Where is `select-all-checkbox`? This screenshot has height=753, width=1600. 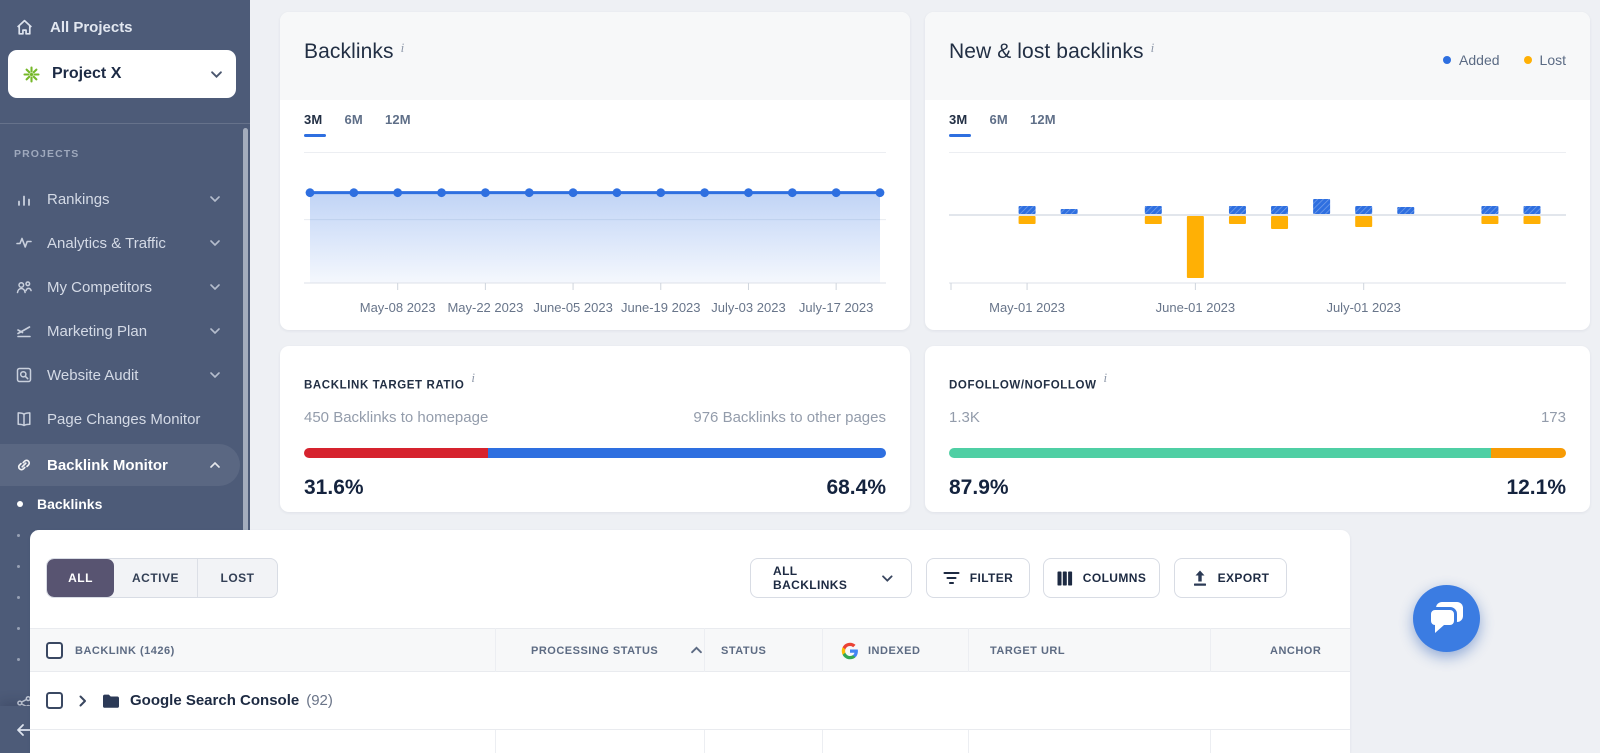 select-all-checkbox is located at coordinates (54, 650).